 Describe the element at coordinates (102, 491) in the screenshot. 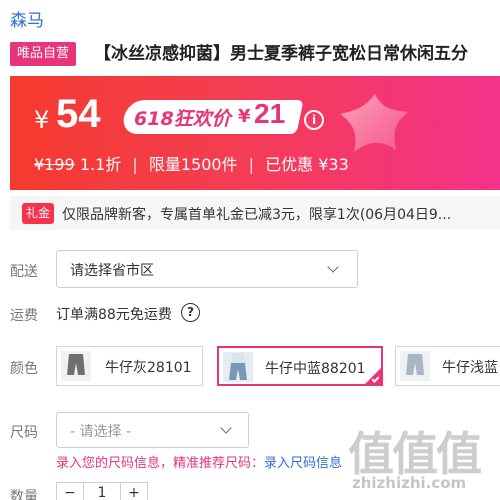

I see `quantity-input: 1` at that location.